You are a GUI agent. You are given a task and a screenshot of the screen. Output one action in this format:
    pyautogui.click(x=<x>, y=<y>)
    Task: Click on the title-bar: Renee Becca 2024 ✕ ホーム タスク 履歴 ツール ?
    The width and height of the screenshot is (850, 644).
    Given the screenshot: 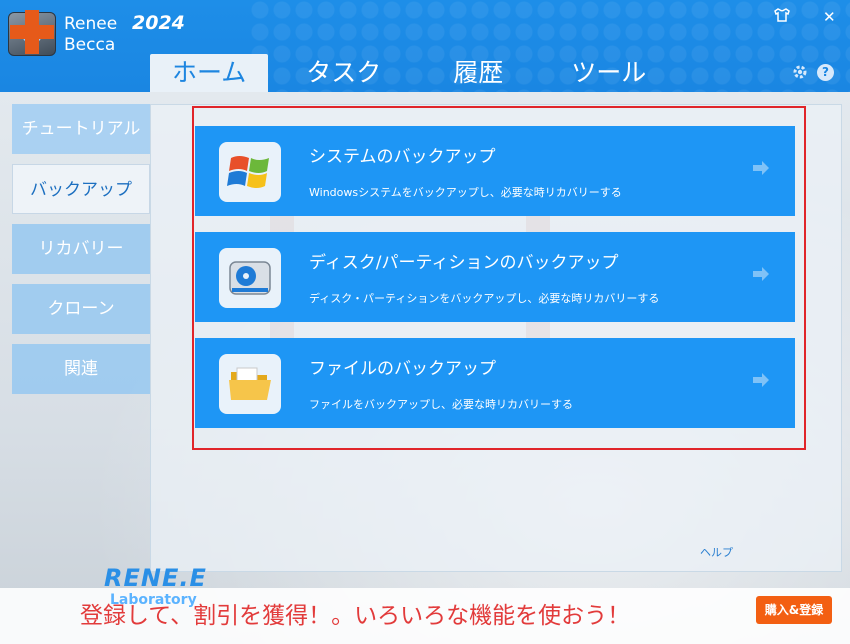 What is the action you would take?
    pyautogui.click(x=425, y=46)
    